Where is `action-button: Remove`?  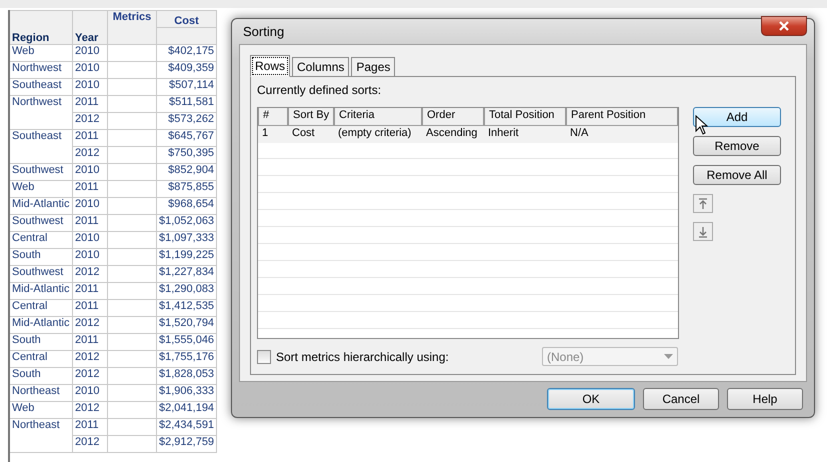
action-button: Remove is located at coordinates (737, 146).